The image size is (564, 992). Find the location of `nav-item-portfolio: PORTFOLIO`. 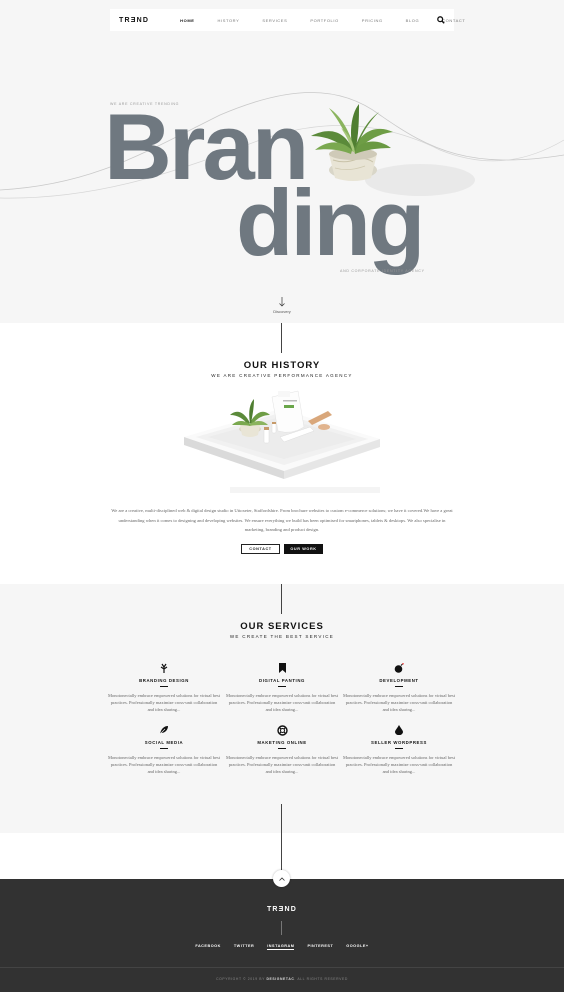

nav-item-portfolio: PORTFOLIO is located at coordinates (324, 20).